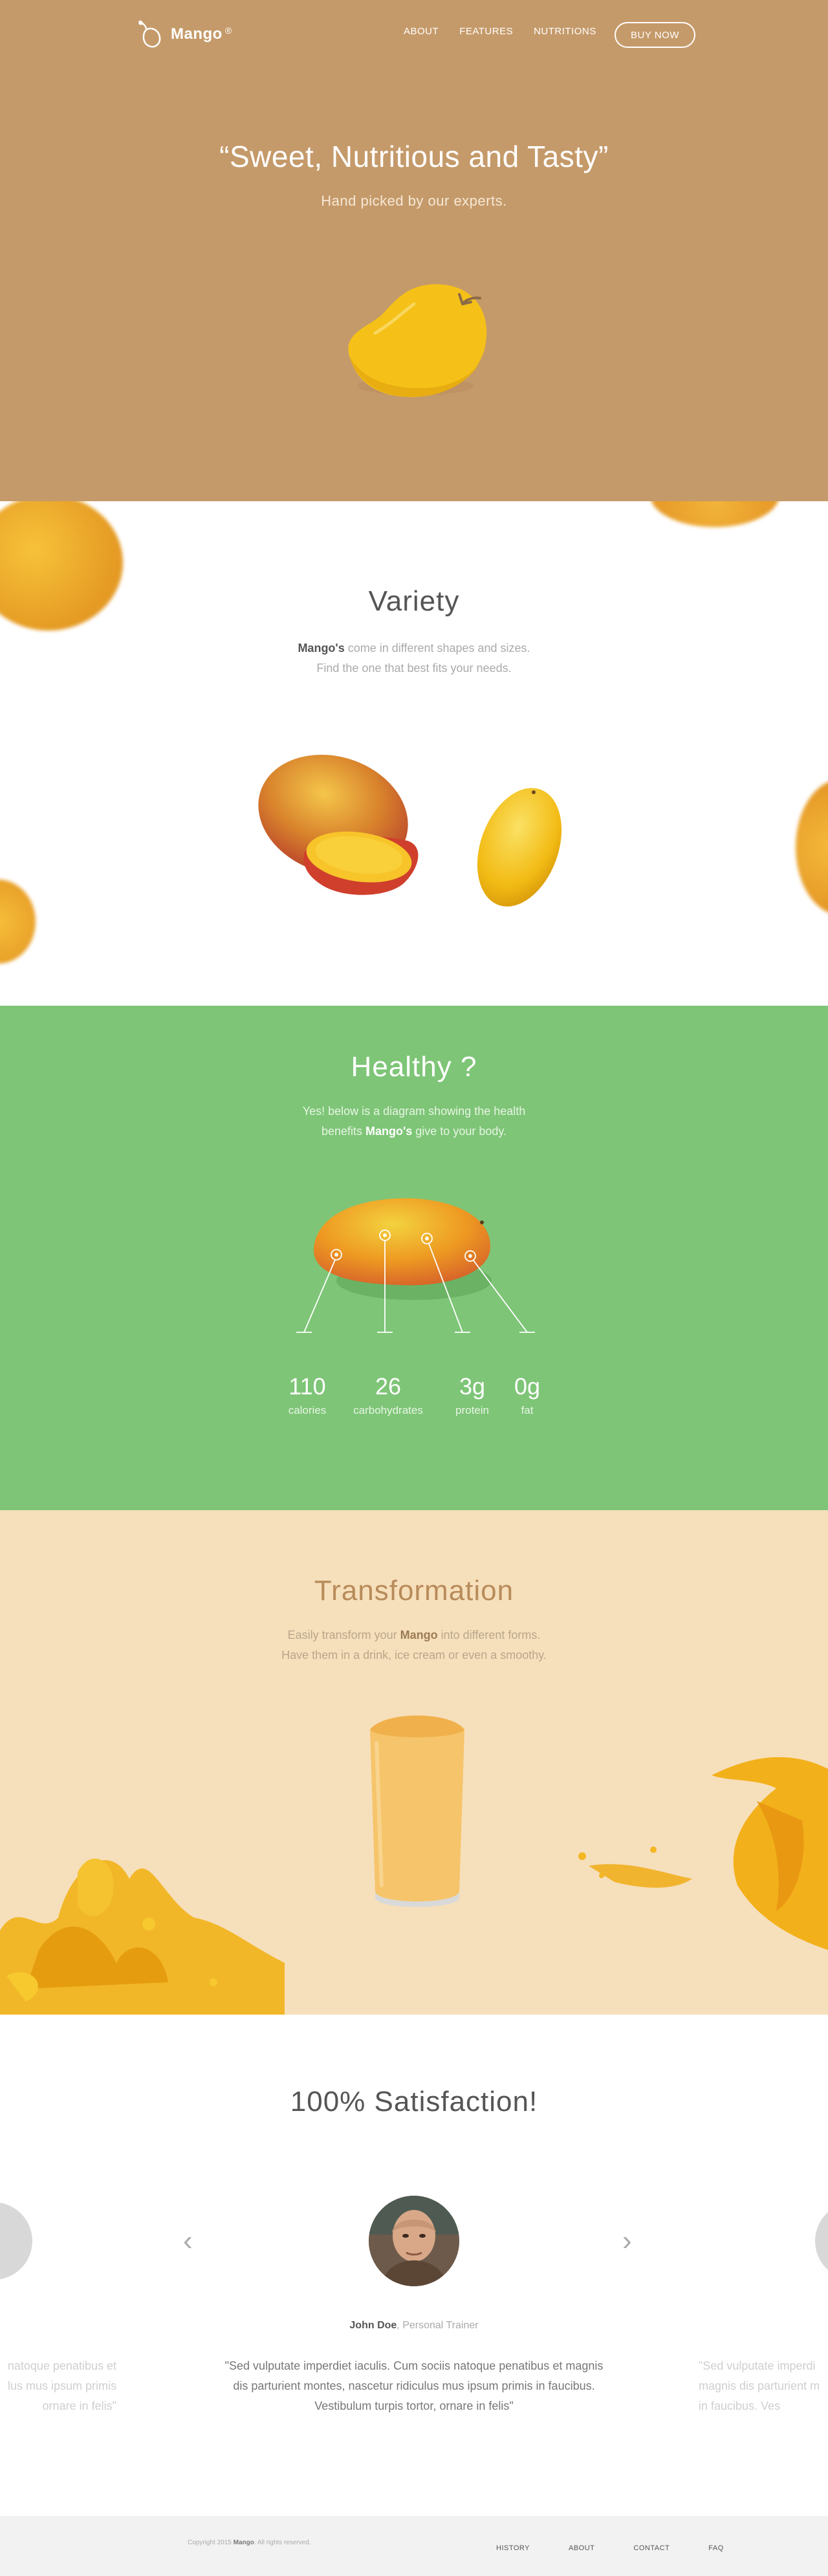  I want to click on variety-title: Variety, so click(414, 601).